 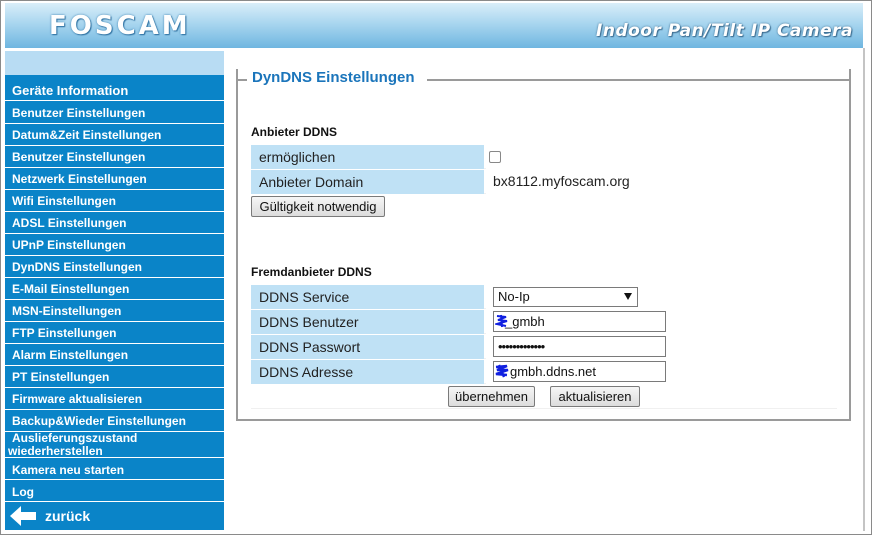 I want to click on sidebar-item-upnp: UPnP Einstellungen, so click(x=114, y=245).